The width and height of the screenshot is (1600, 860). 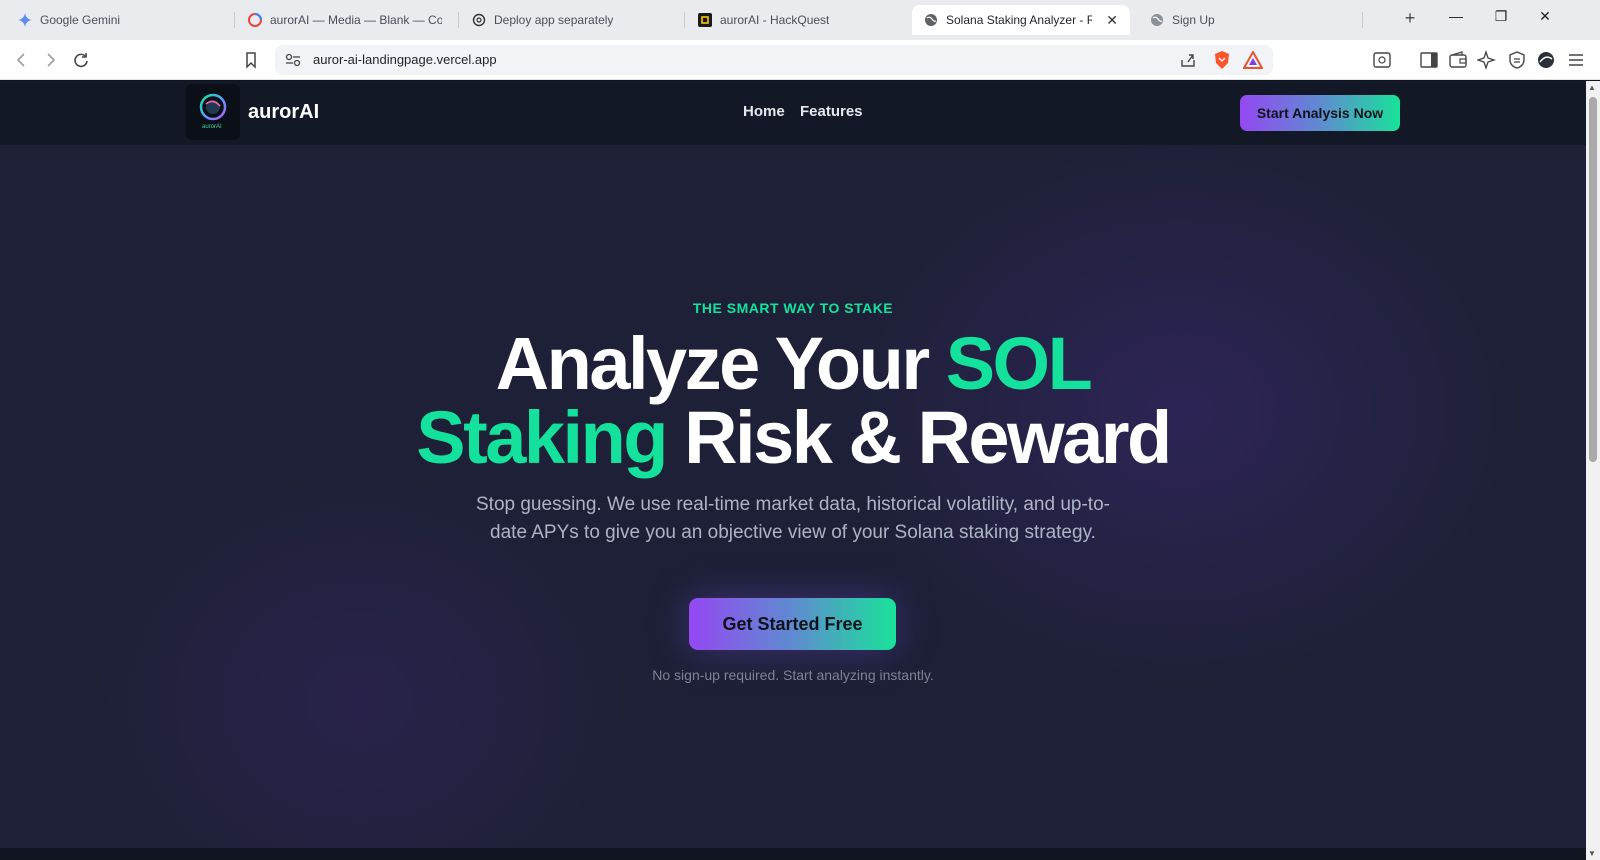 I want to click on tab-label: aurorAI - HackQuest, so click(x=775, y=20).